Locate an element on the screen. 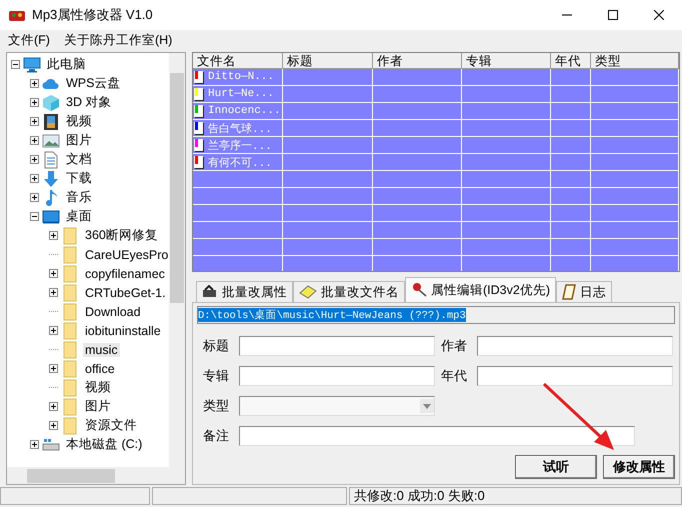 This screenshot has width=682, height=507. tree-item: 下载 is located at coordinates (79, 178).